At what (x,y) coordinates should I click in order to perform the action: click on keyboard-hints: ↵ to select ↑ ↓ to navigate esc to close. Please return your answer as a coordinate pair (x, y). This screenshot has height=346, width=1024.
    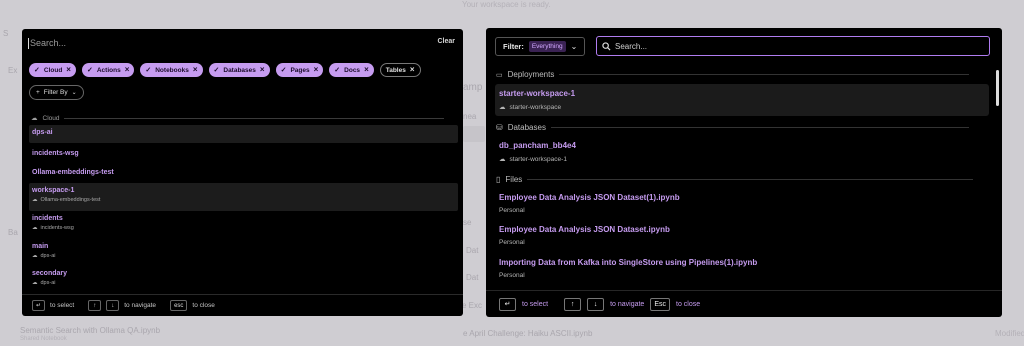
    Looking at the image, I should click on (242, 305).